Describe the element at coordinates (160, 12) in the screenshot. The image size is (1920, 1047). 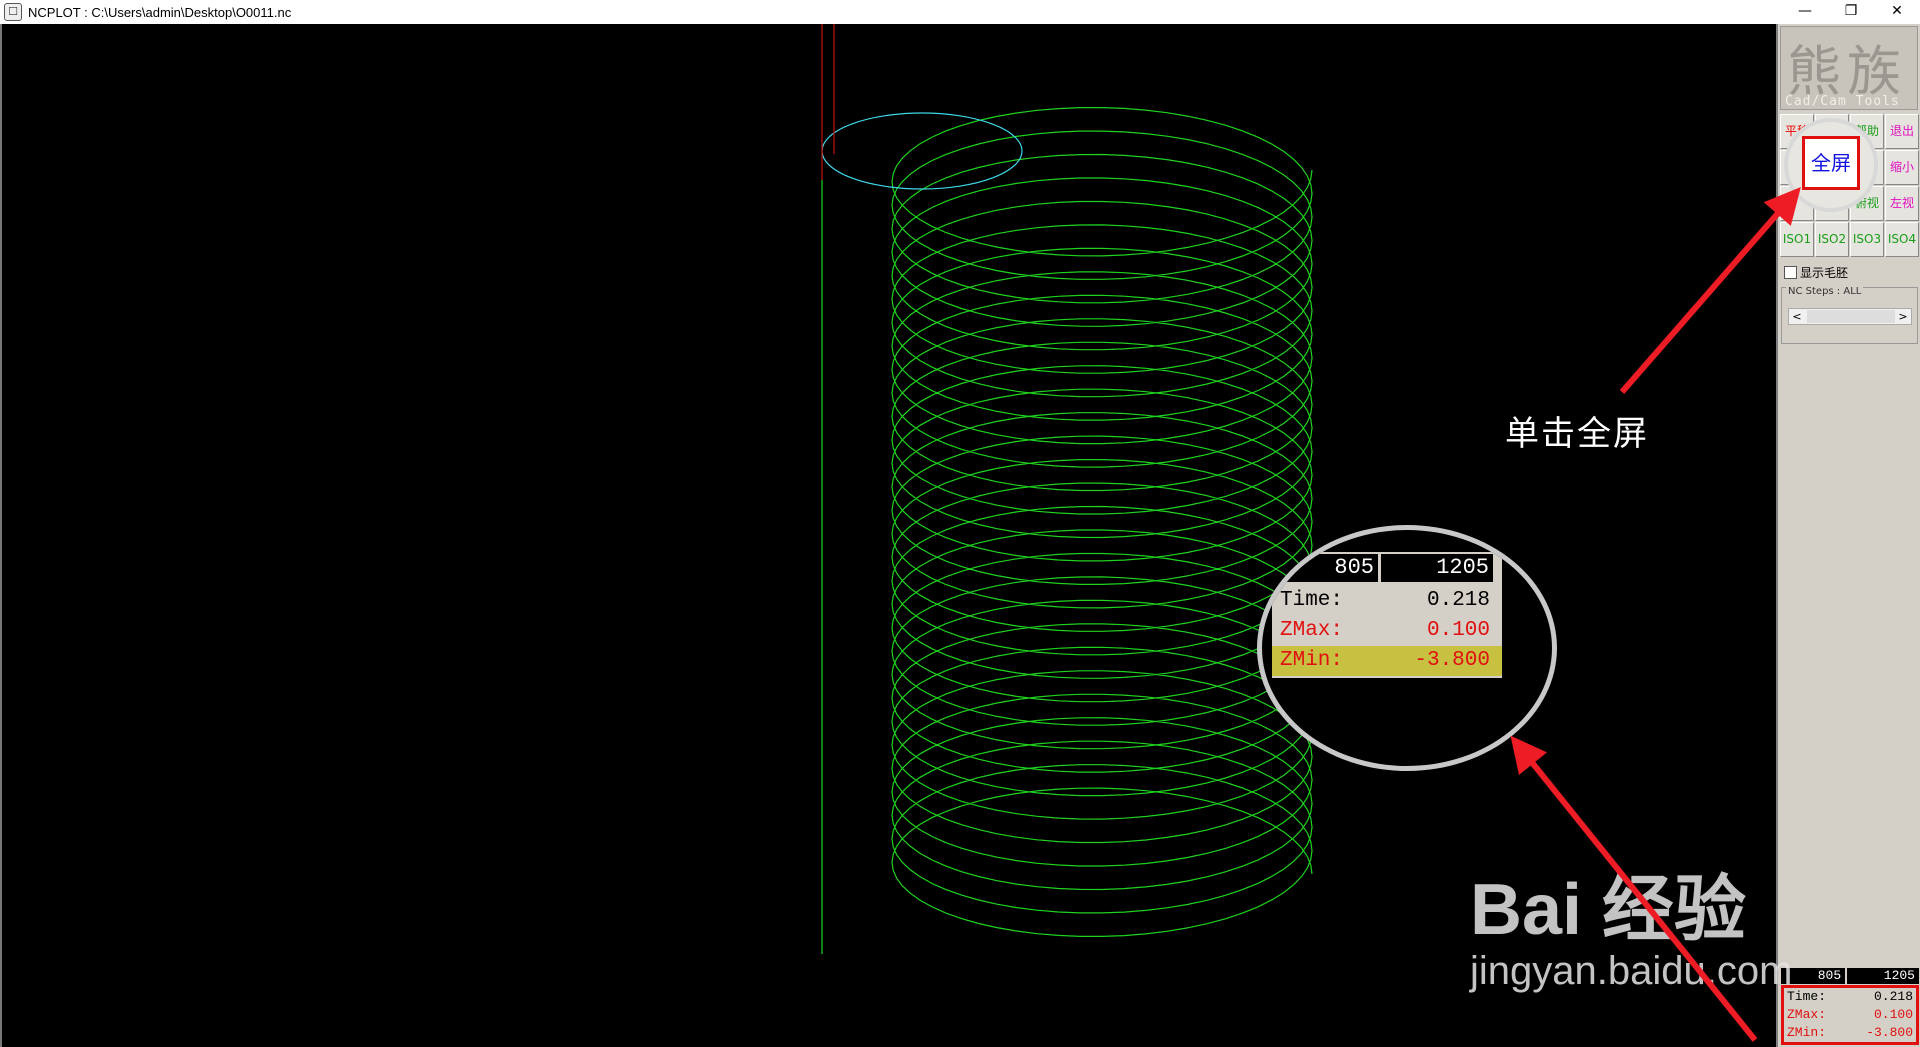
I see `window-title: NCPLOT : C:\Users\admin\Desktop\O0011.nc` at that location.